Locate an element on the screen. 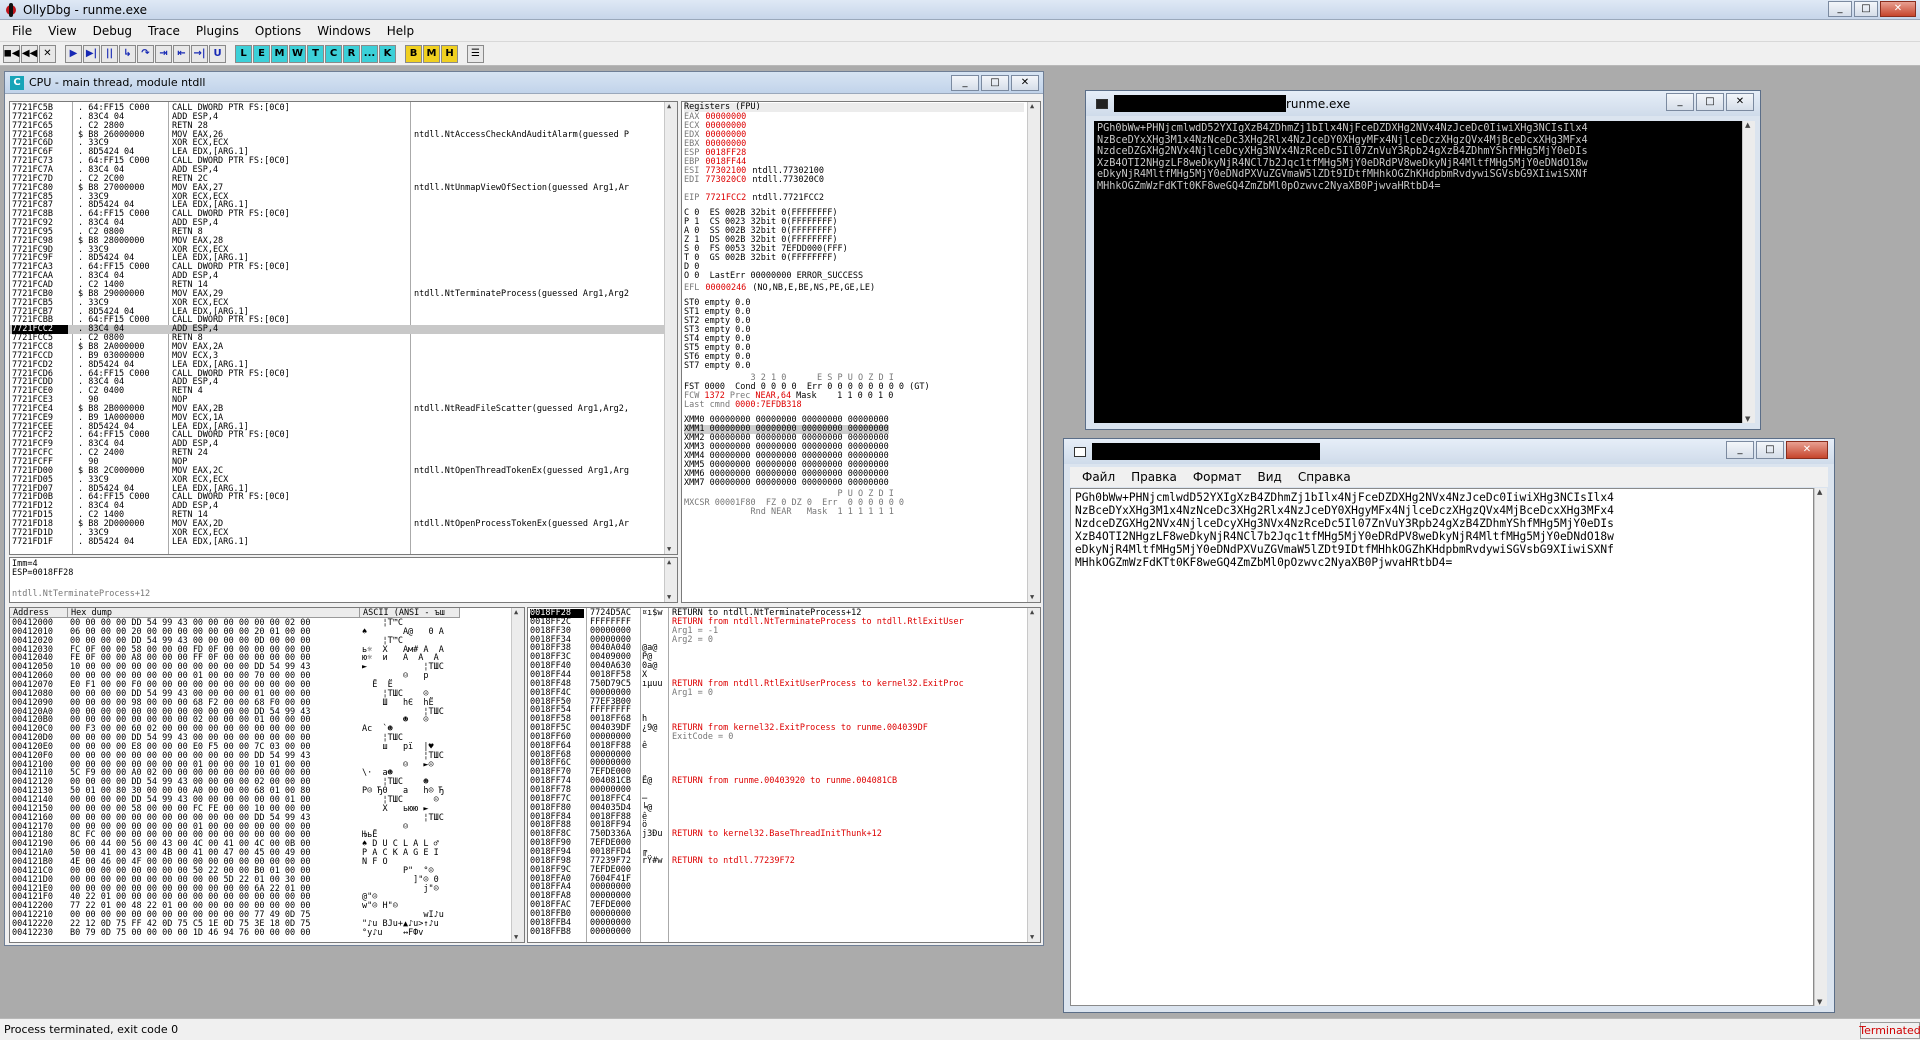 The height and width of the screenshot is (1040, 1920). notepad-minimize-button: _ is located at coordinates (1740, 450).